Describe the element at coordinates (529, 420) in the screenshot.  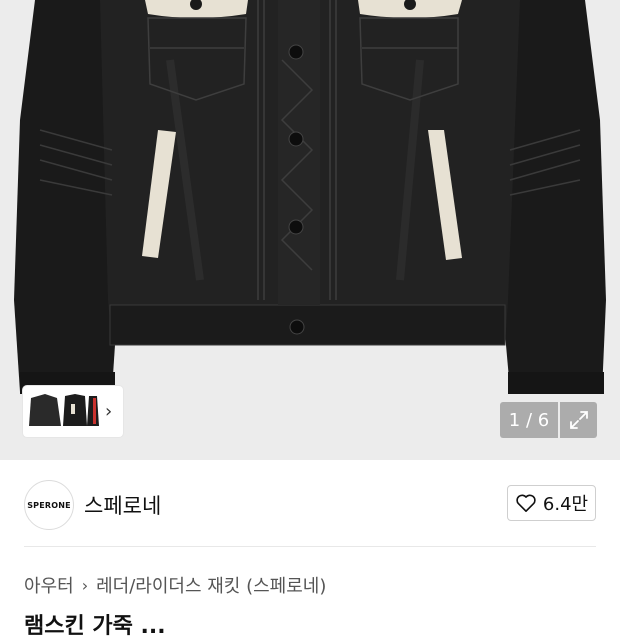
I see `image-counter: 1 / 6` at that location.